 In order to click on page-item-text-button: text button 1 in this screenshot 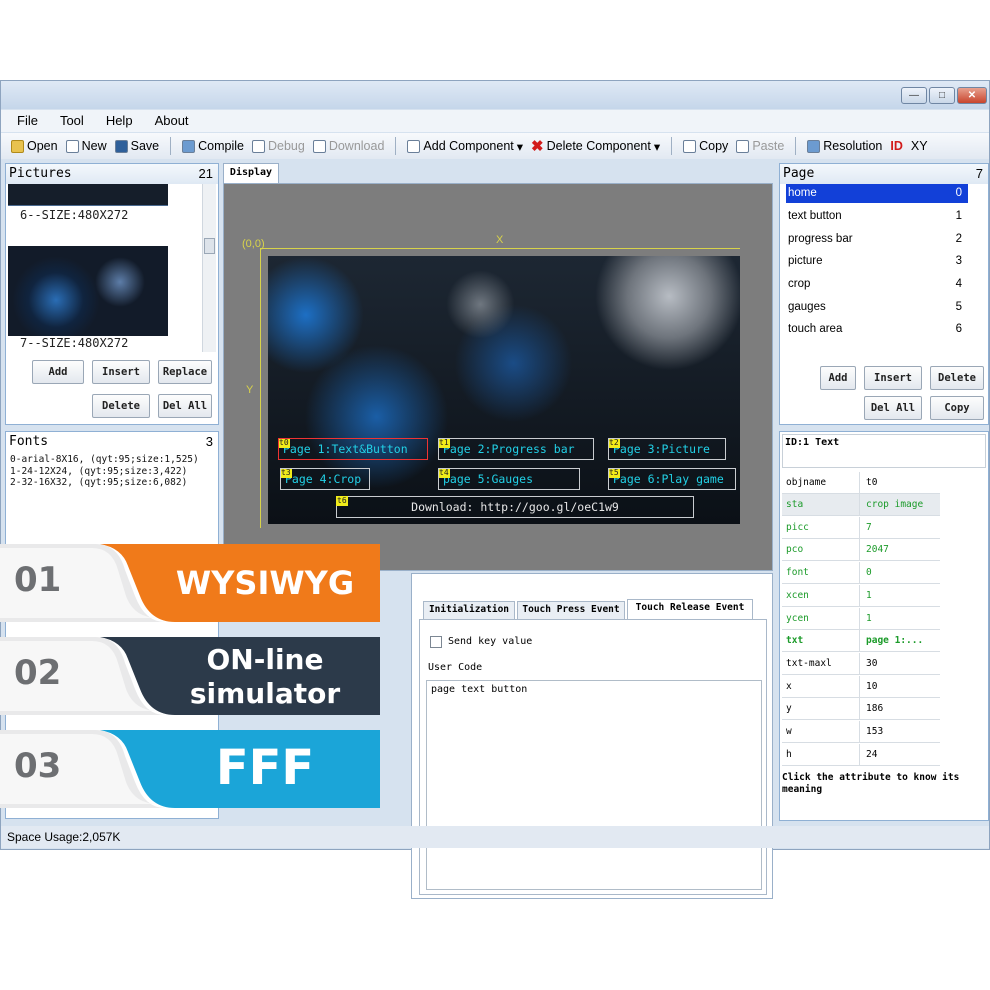, I will do `click(877, 216)`.